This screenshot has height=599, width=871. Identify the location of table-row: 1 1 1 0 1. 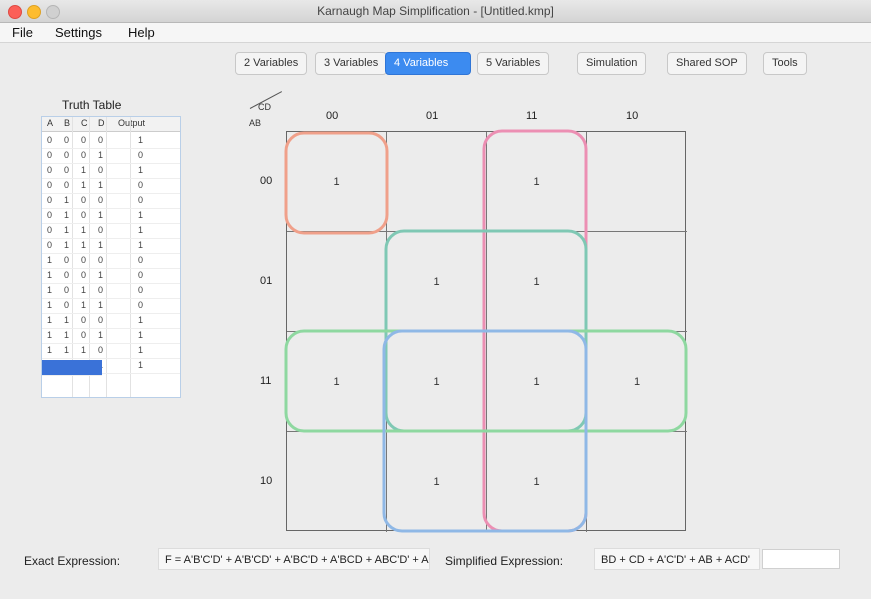
(111, 351).